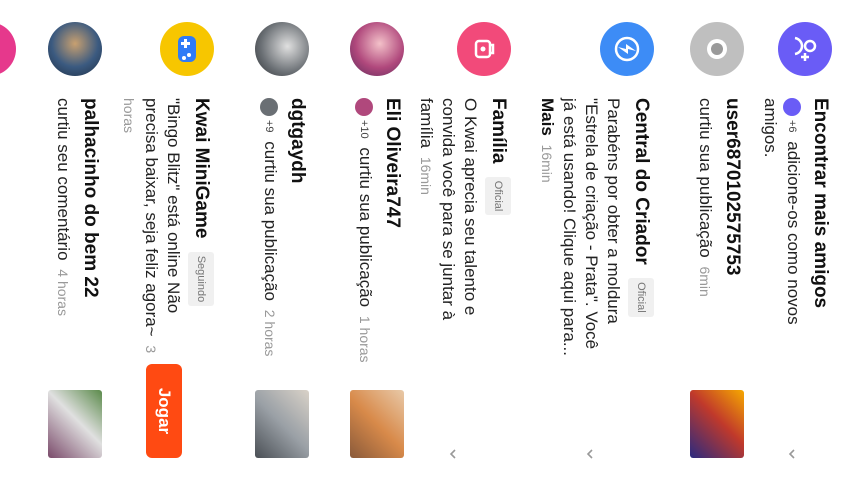 Image resolution: width=854 pixels, height=480 pixels. What do you see at coordinates (498, 131) in the screenshot?
I see `notification-title: Família` at bounding box center [498, 131].